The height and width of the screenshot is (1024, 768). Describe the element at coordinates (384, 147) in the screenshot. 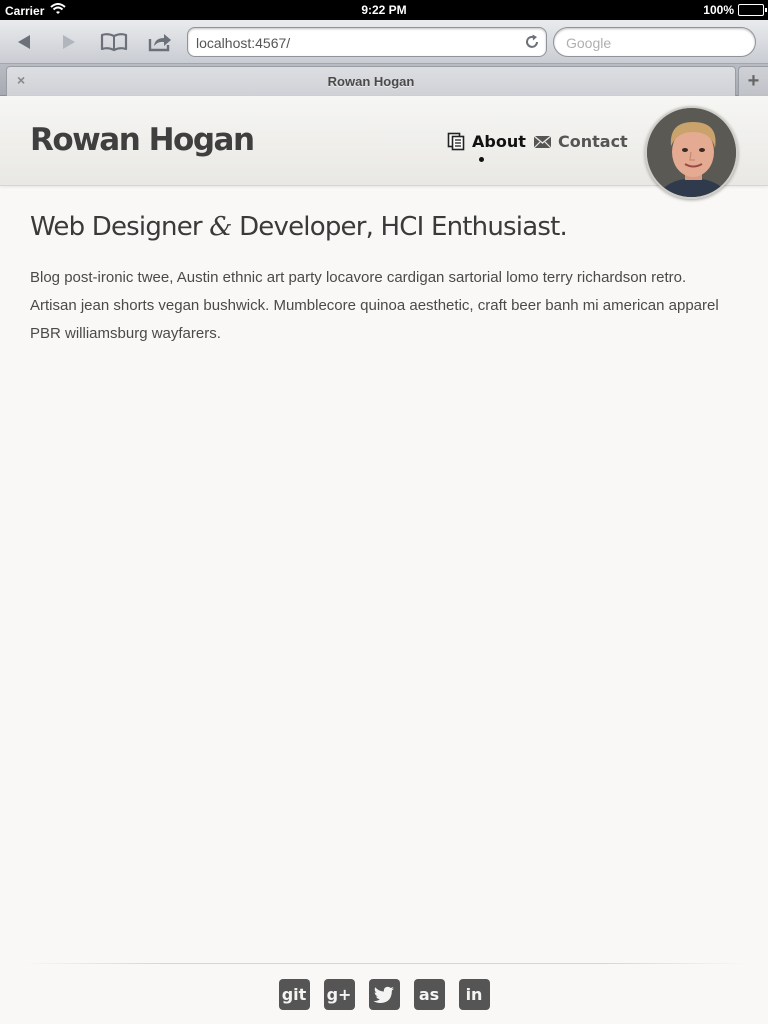

I see `site-header: Rowan Hogan About Contact` at that location.